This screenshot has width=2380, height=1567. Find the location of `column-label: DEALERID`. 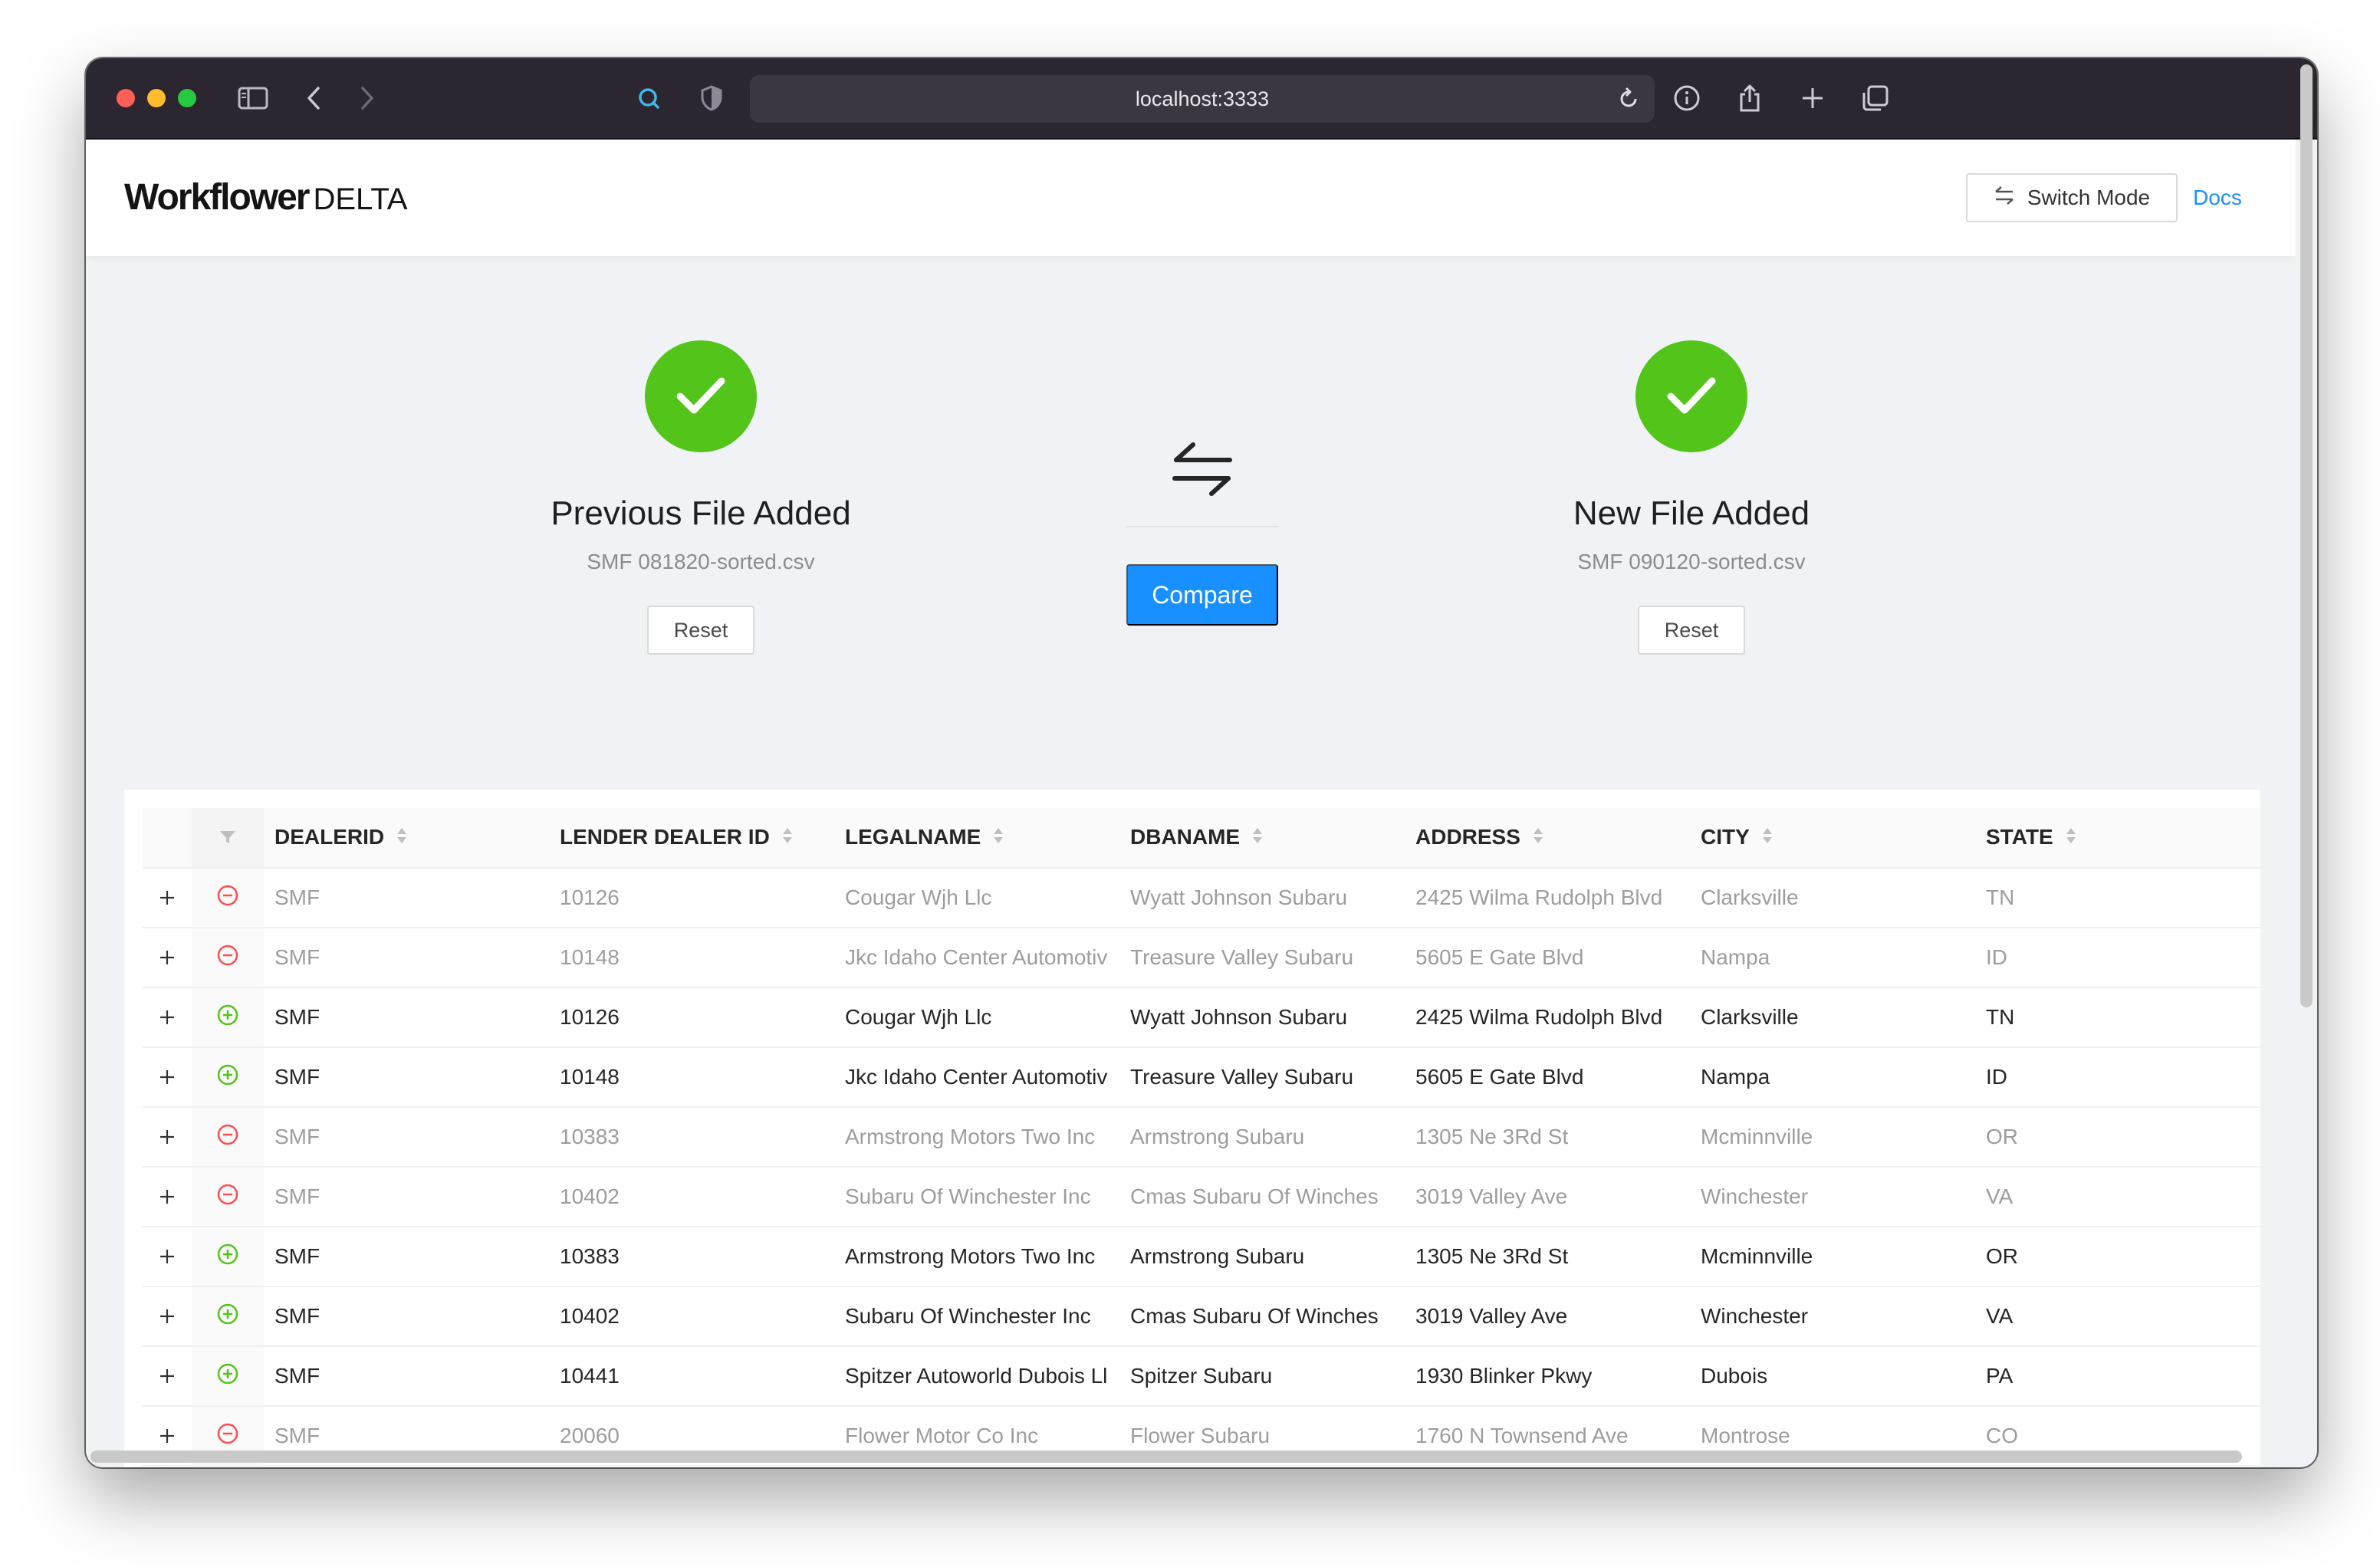

column-label: DEALERID is located at coordinates (330, 836).